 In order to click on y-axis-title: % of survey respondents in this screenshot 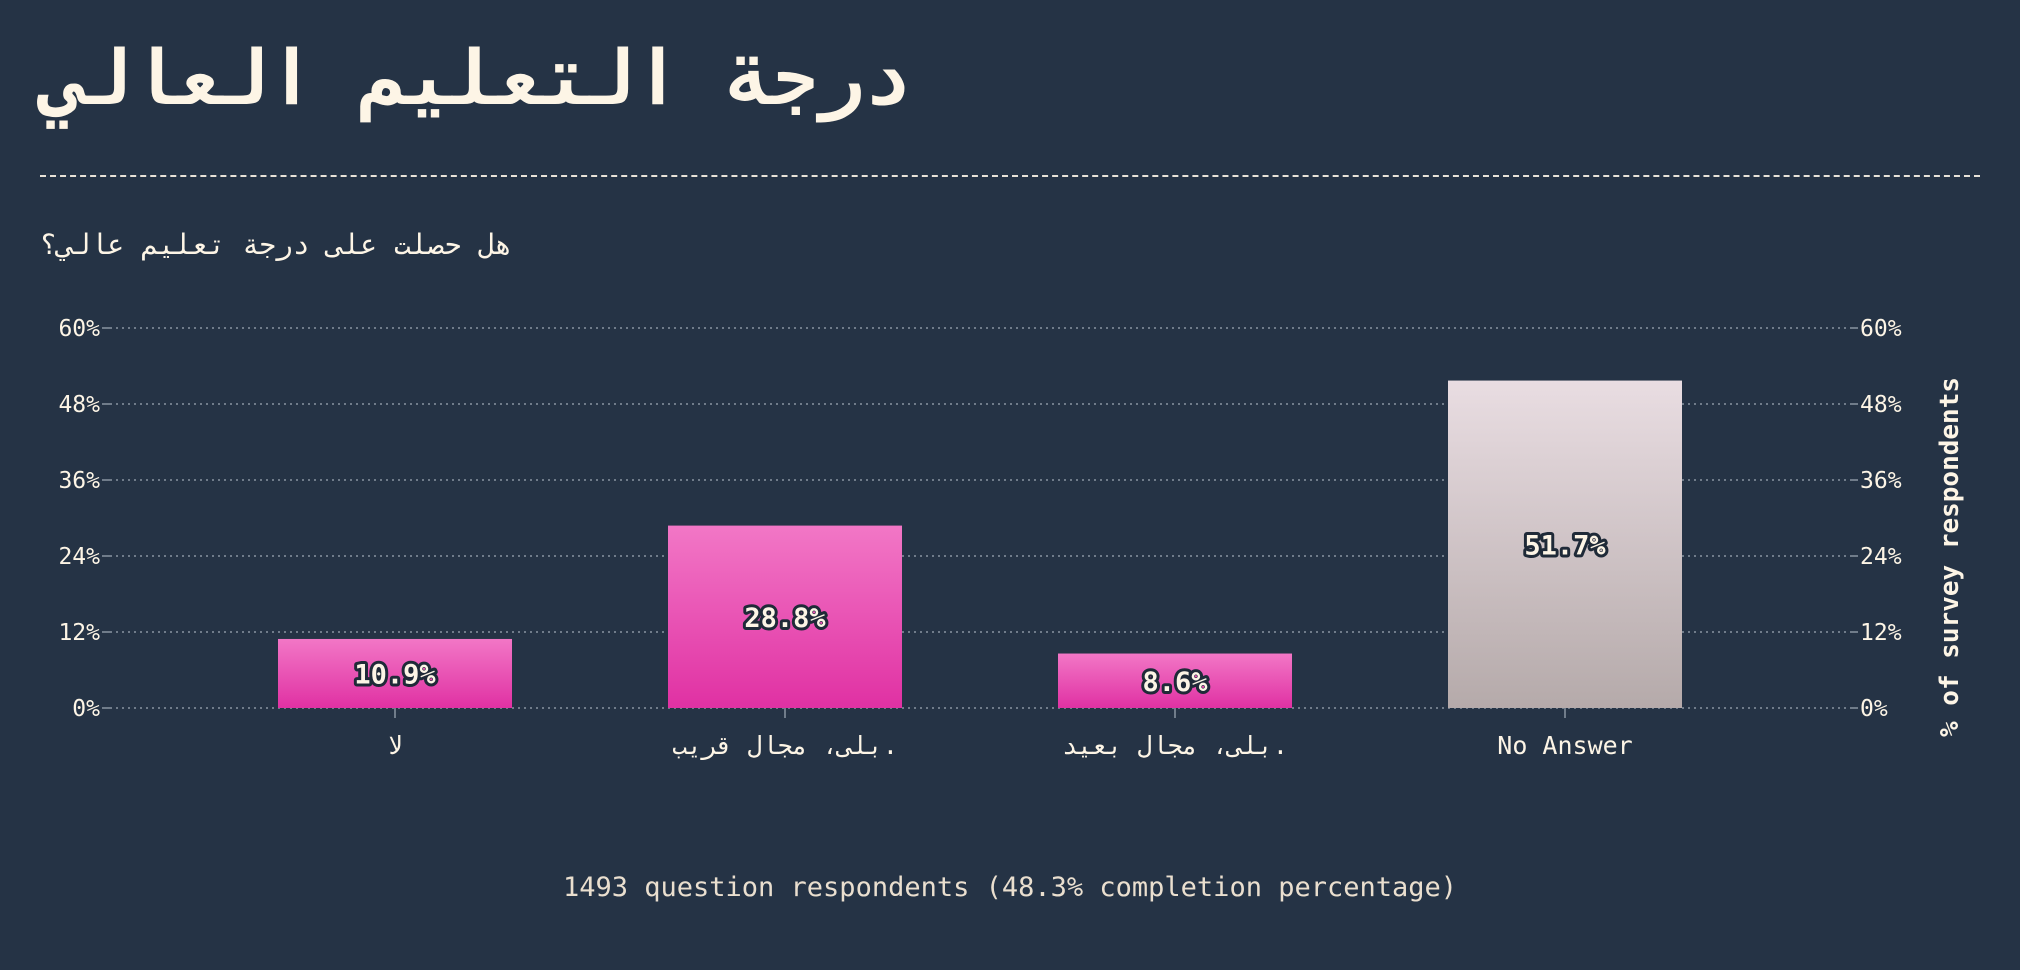, I will do `click(1950, 557)`.